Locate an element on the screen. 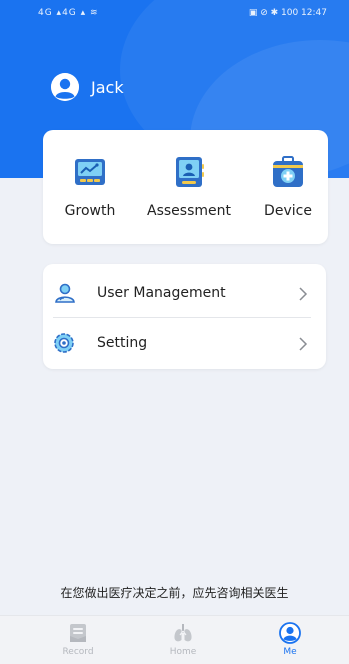  feature-card: Growth Assessment Device is located at coordinates (185, 187).